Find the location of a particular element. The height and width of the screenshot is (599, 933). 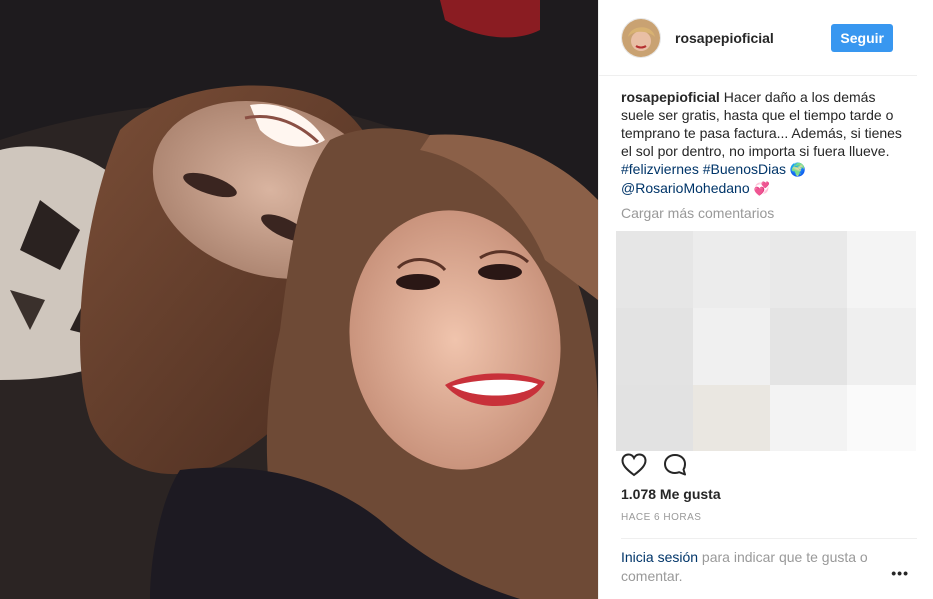

globe-emoji-icon: 🌍 is located at coordinates (798, 169).